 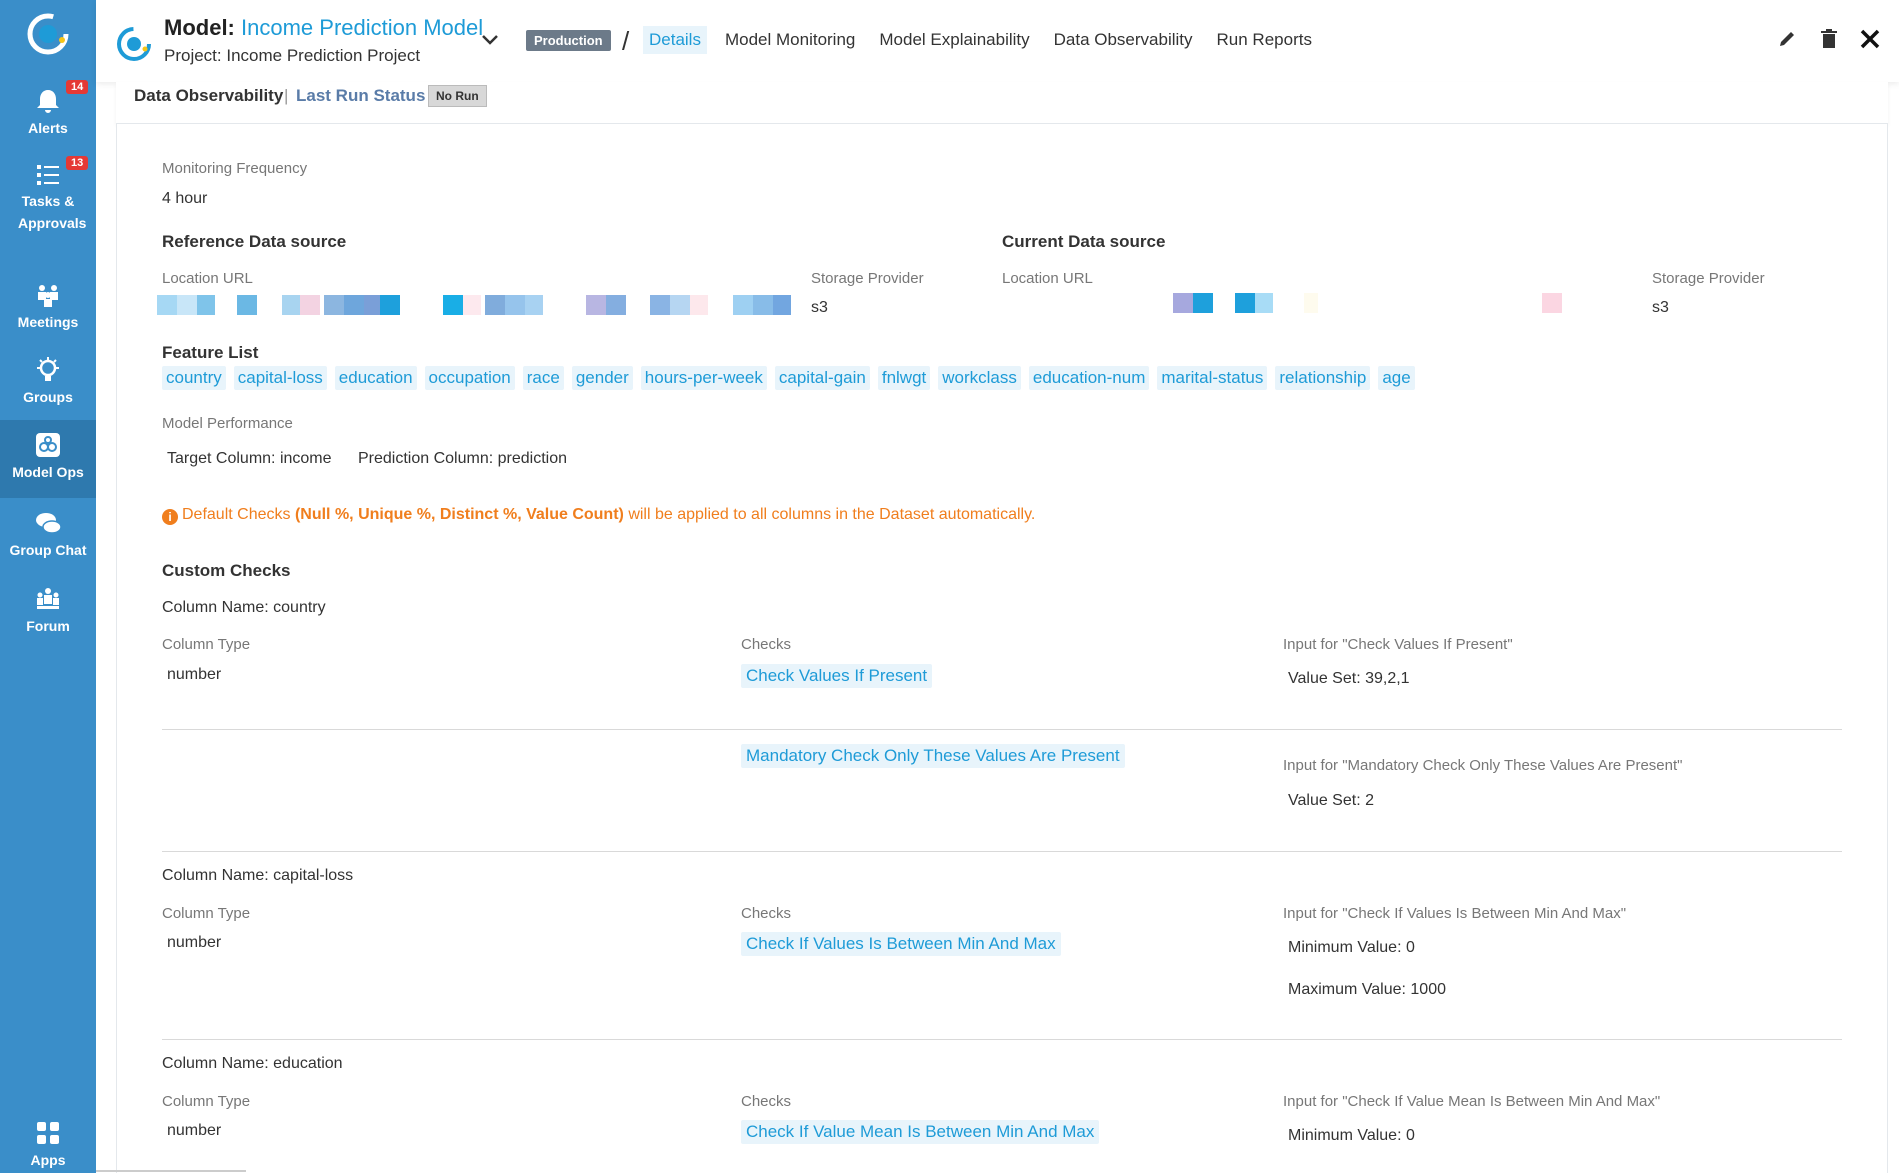 What do you see at coordinates (901, 944) in the screenshot?
I see `check-chip: Check If Values Is Between Min And Max` at bounding box center [901, 944].